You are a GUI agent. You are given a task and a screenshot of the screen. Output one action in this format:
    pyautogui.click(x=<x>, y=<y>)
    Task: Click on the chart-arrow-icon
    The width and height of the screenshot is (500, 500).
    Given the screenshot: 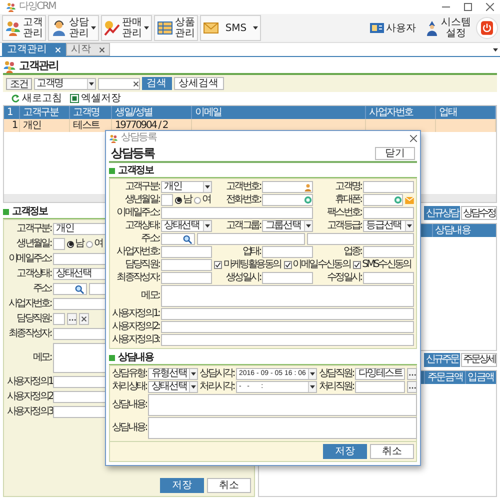 What is the action you would take?
    pyautogui.click(x=112, y=28)
    